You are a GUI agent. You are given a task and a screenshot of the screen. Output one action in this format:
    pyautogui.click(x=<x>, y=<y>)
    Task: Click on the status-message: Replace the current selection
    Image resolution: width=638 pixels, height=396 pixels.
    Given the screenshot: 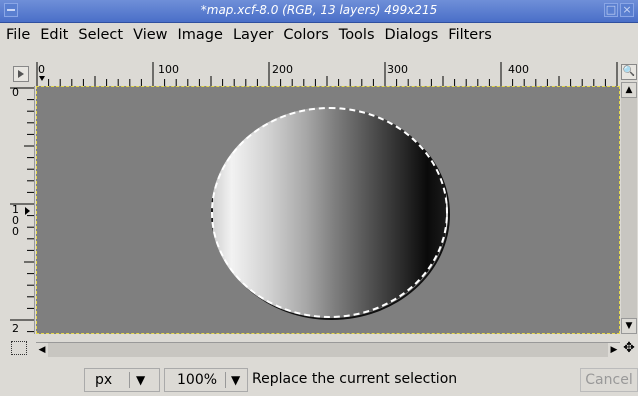 What is the action you would take?
    pyautogui.click(x=355, y=379)
    